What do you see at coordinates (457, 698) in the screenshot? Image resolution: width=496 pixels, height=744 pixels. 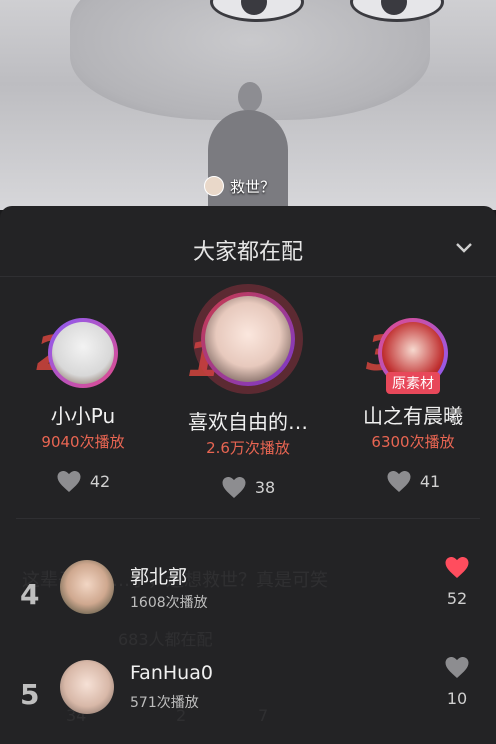 I see `like-count: 10` at bounding box center [457, 698].